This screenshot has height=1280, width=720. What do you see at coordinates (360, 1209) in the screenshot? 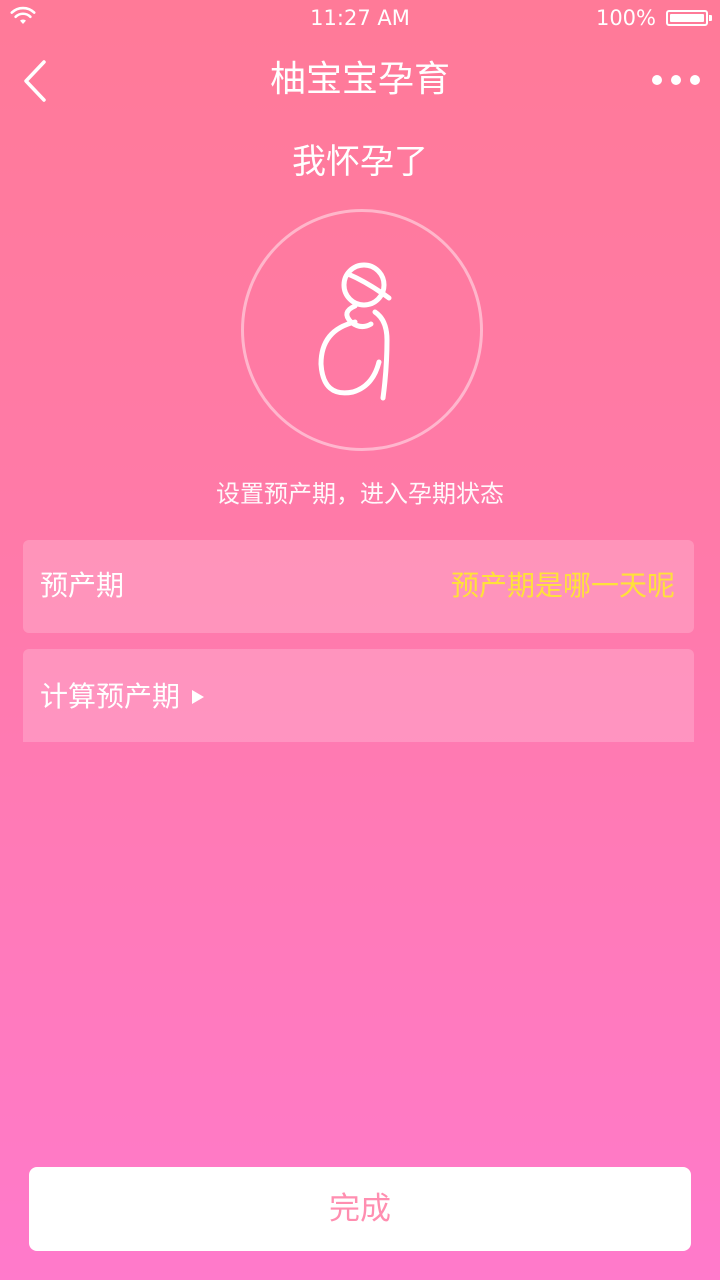
I see `done-button: 完成` at bounding box center [360, 1209].